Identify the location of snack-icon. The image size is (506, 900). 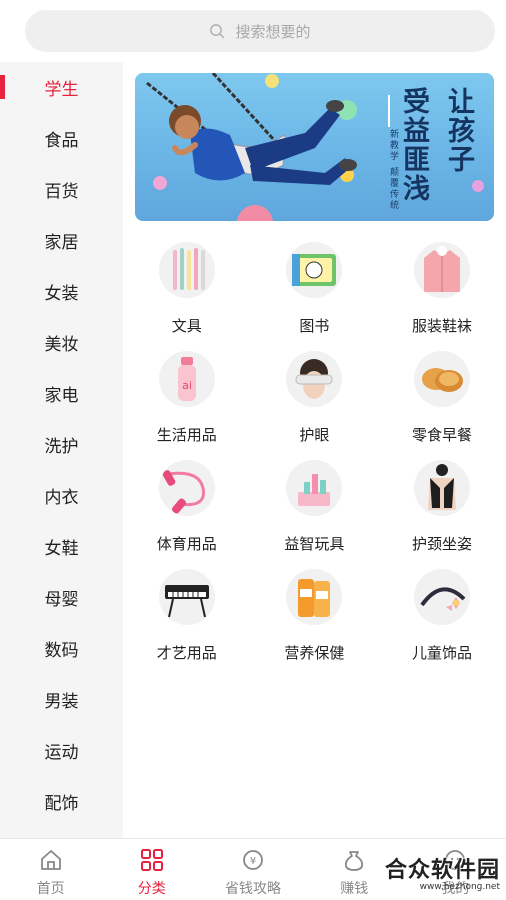
(441, 379).